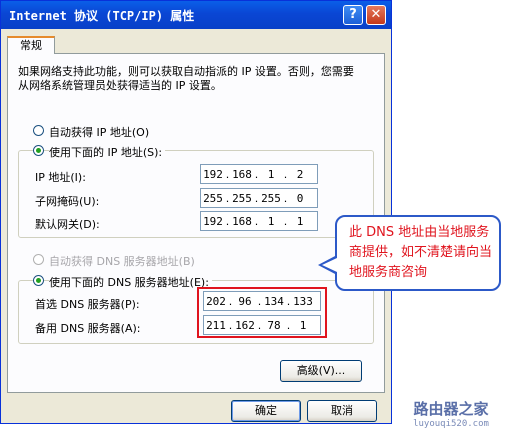 The height and width of the screenshot is (438, 510). Describe the element at coordinates (67, 201) in the screenshot. I see `subnet-mask-label: 子网掩码(U):` at that location.